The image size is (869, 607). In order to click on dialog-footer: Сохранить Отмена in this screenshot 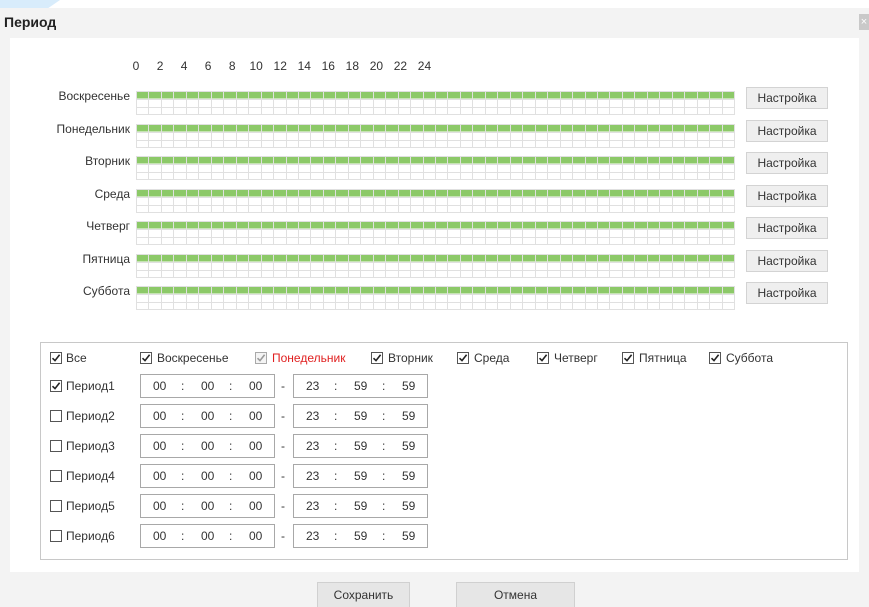, I will do `click(434, 589)`.